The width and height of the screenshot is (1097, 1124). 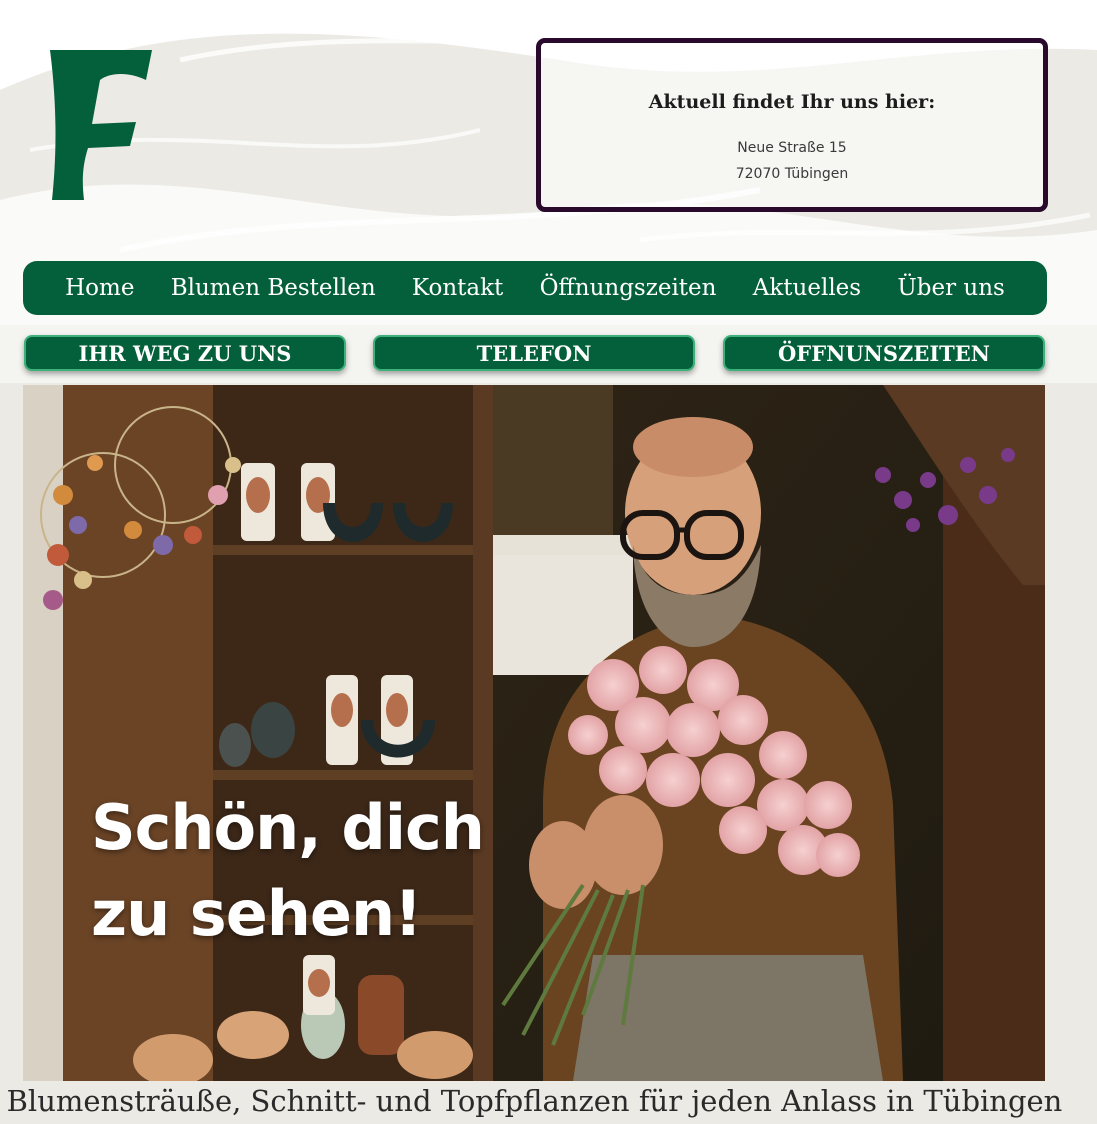 I want to click on address-street: Neue Straße 15, so click(x=792, y=148).